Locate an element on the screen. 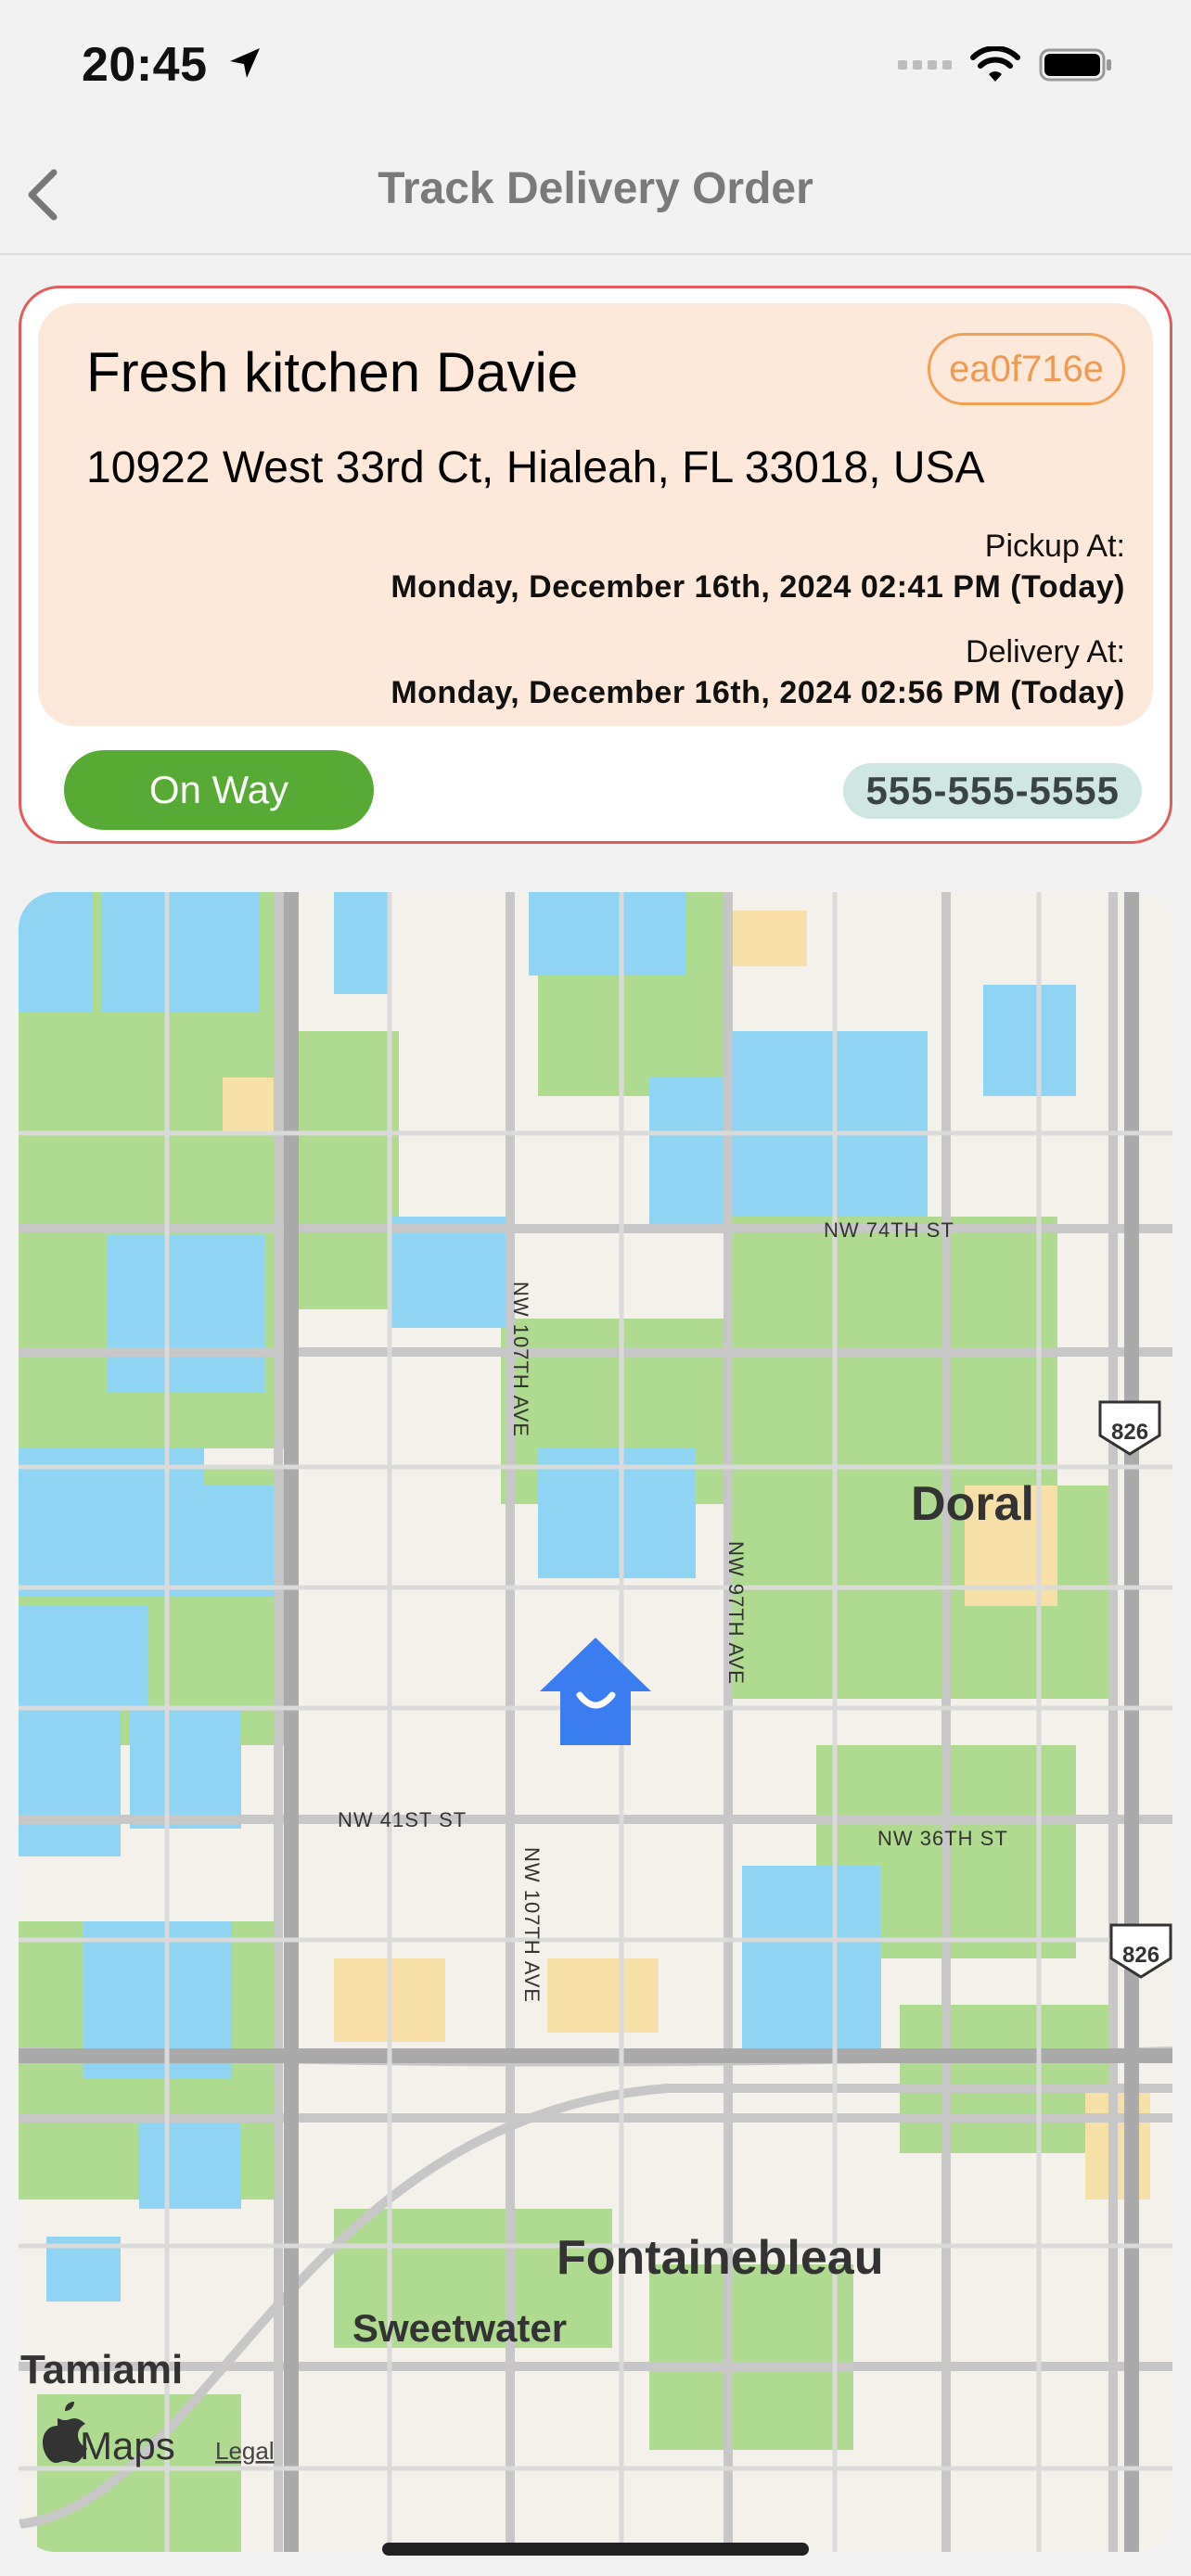 The image size is (1191, 2576). status-indicators is located at coordinates (1006, 64).